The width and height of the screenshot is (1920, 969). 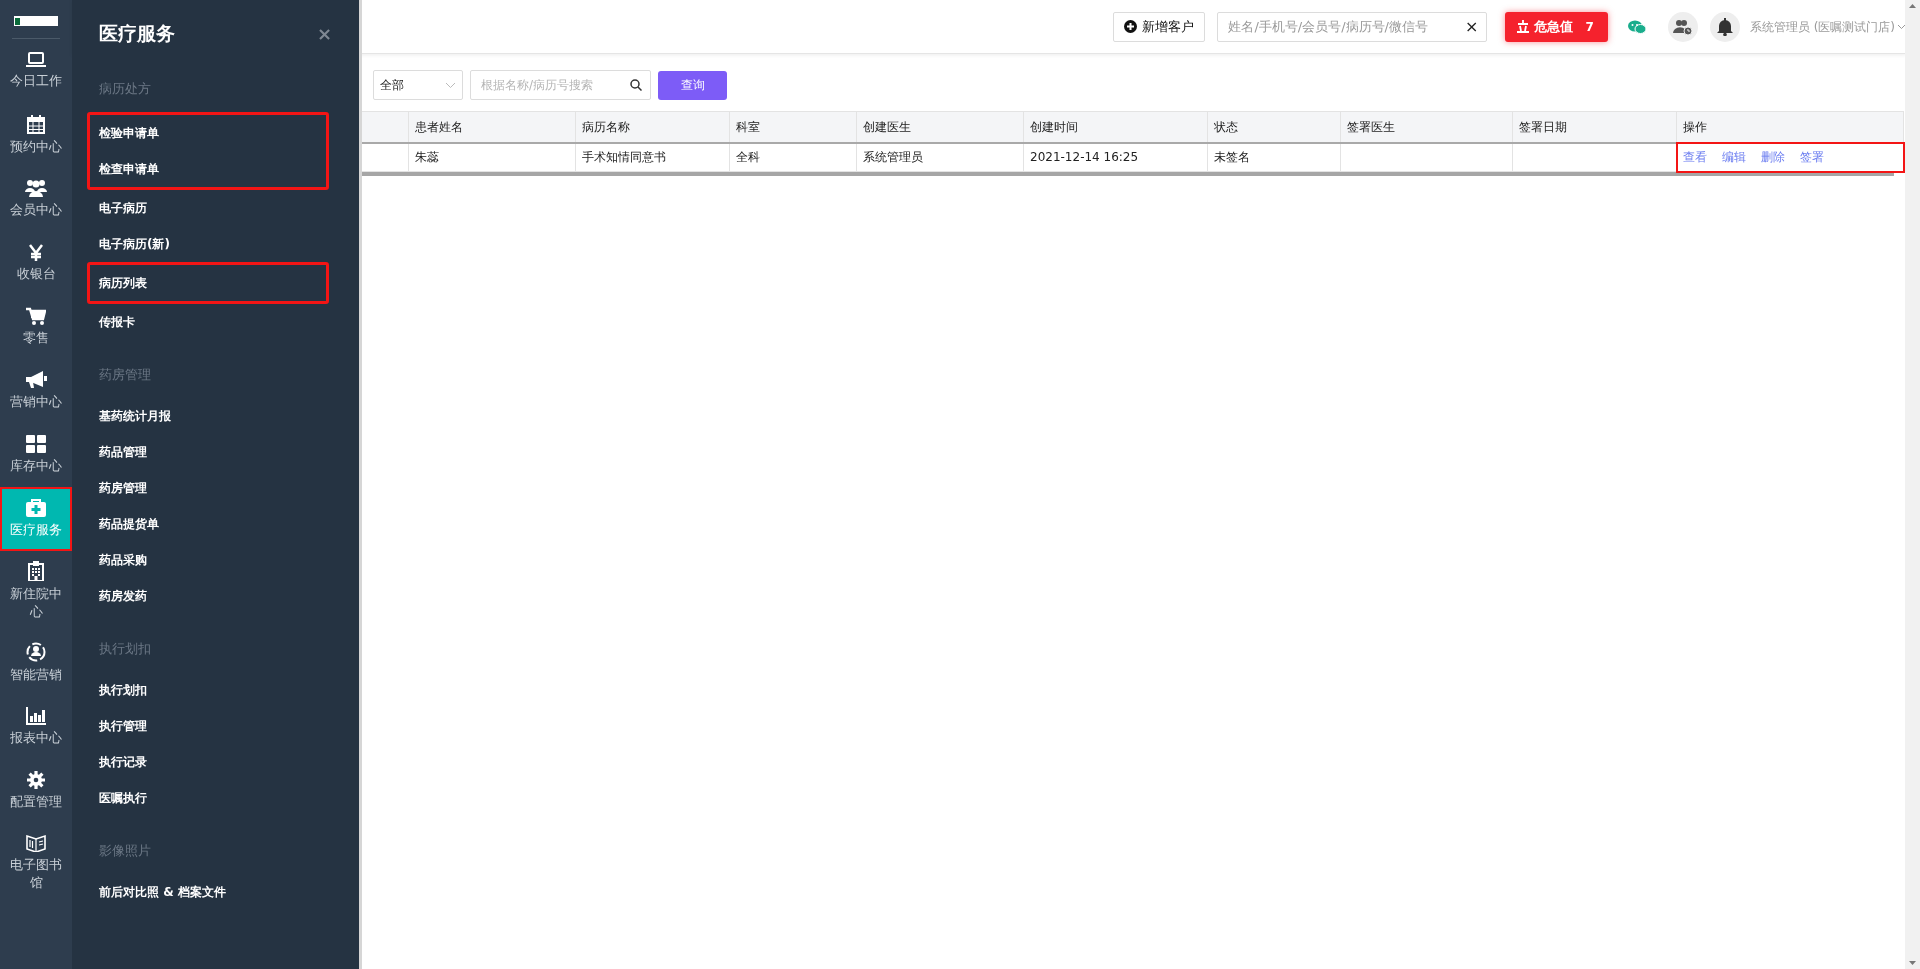 What do you see at coordinates (125, 851) in the screenshot?
I see `section-heading: 影像照片` at bounding box center [125, 851].